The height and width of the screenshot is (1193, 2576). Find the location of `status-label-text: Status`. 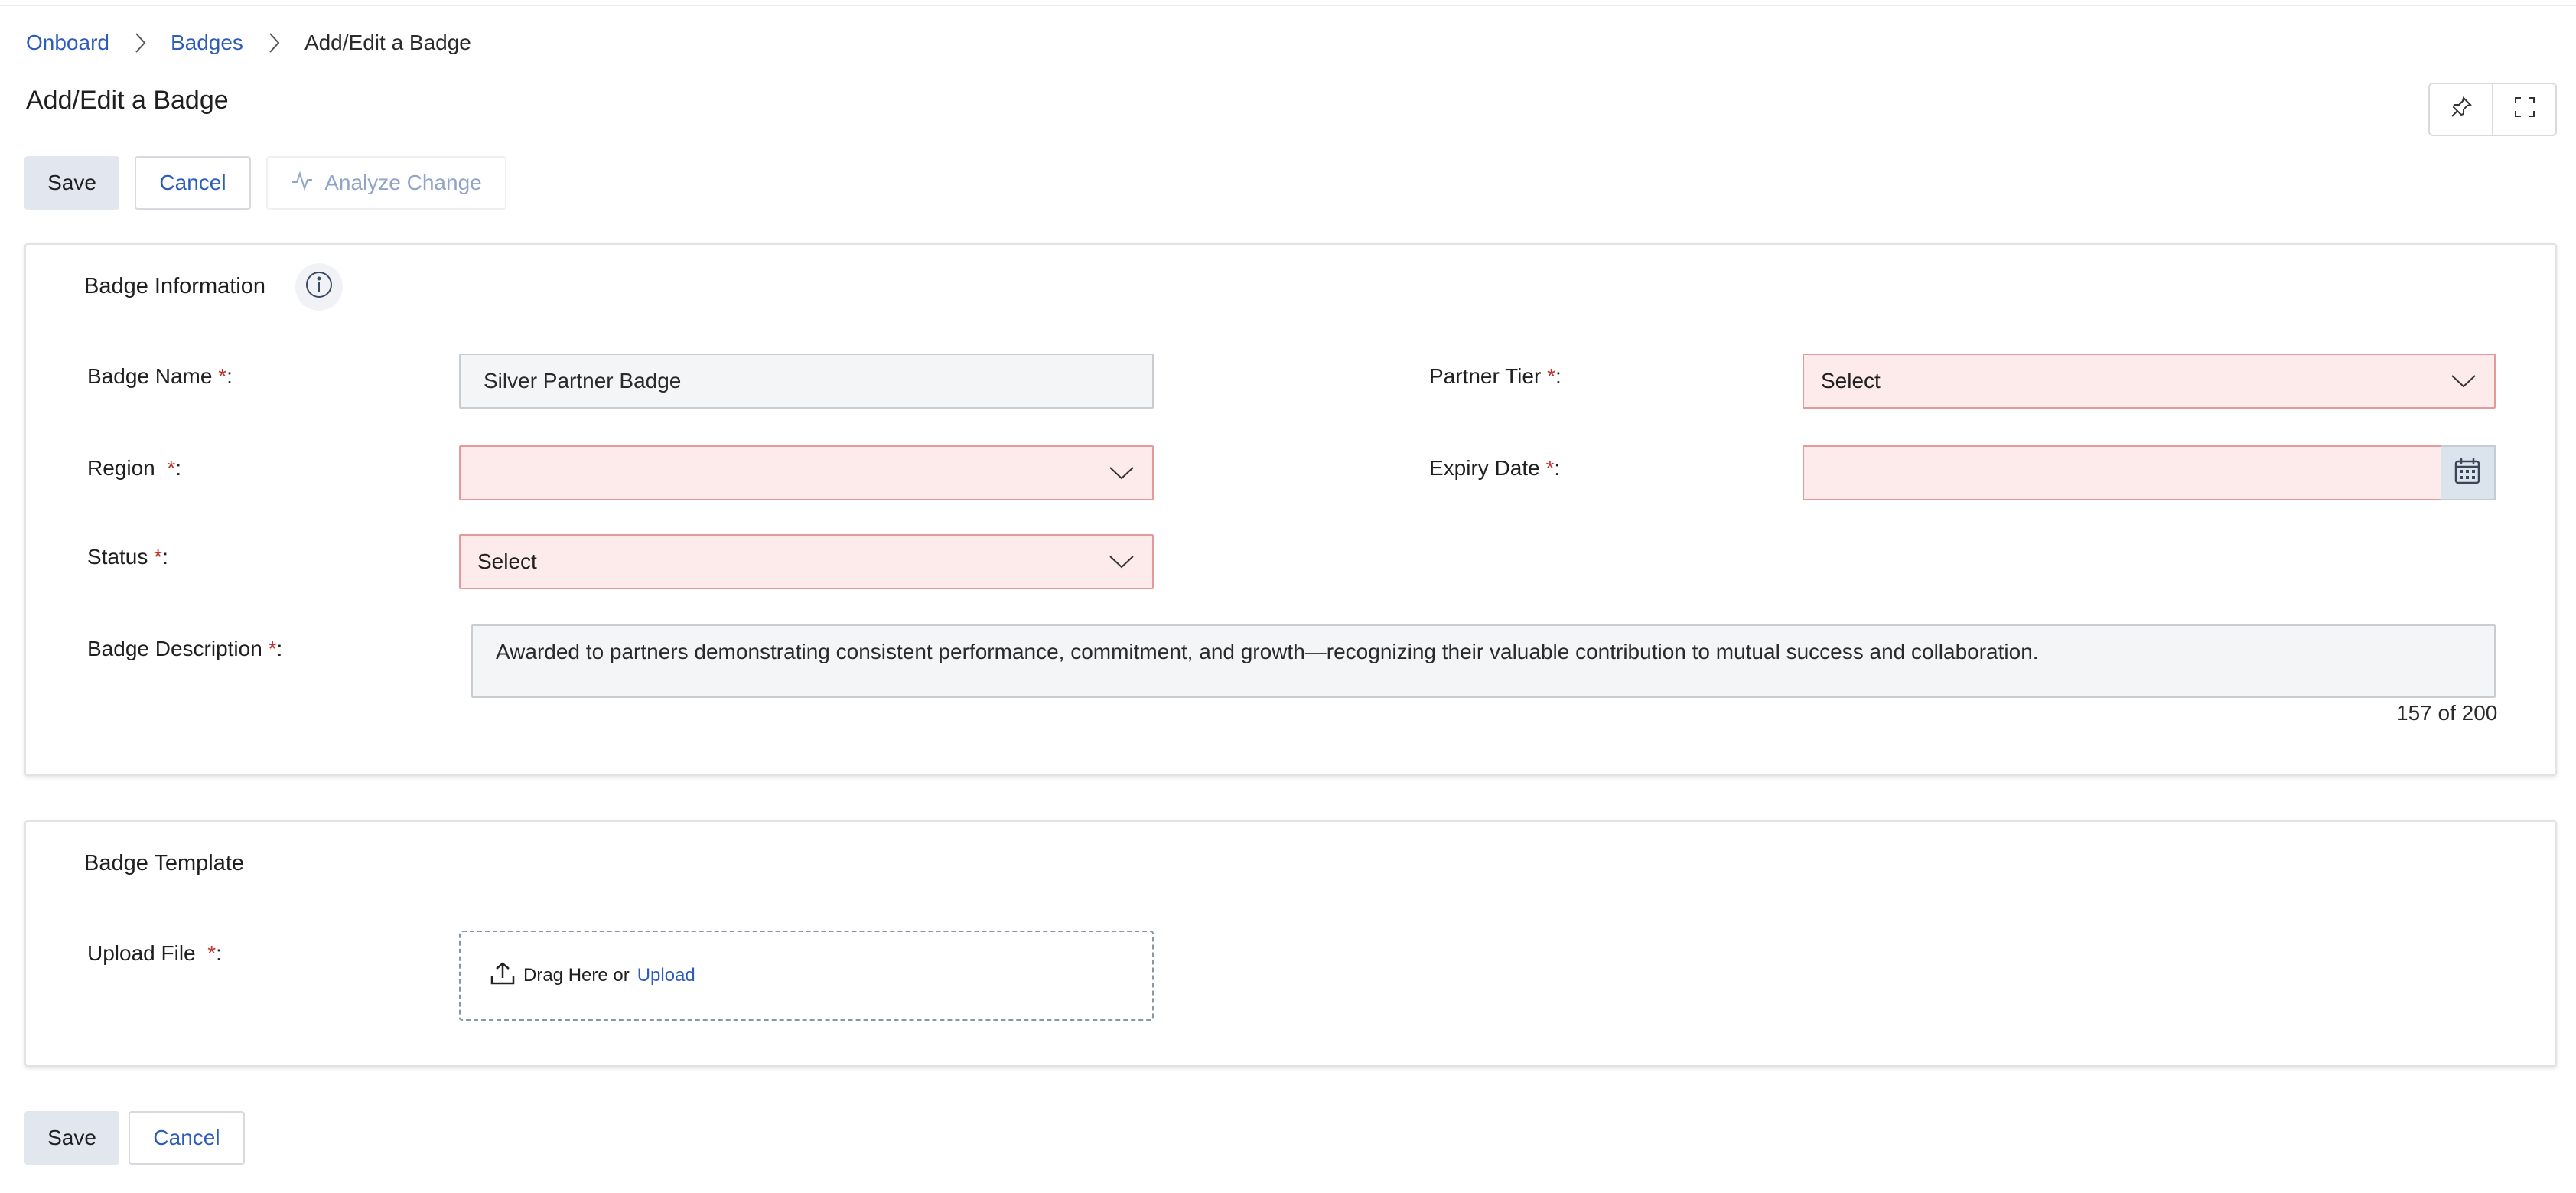

status-label-text: Status is located at coordinates (118, 557).